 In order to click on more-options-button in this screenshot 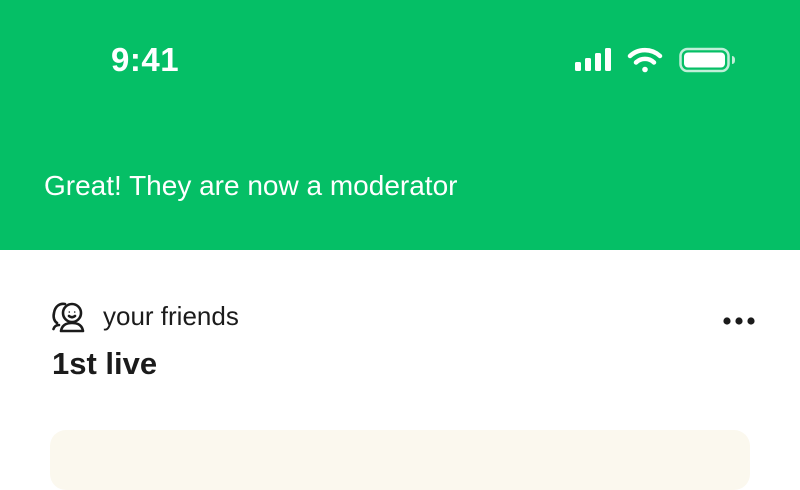, I will do `click(739, 321)`.